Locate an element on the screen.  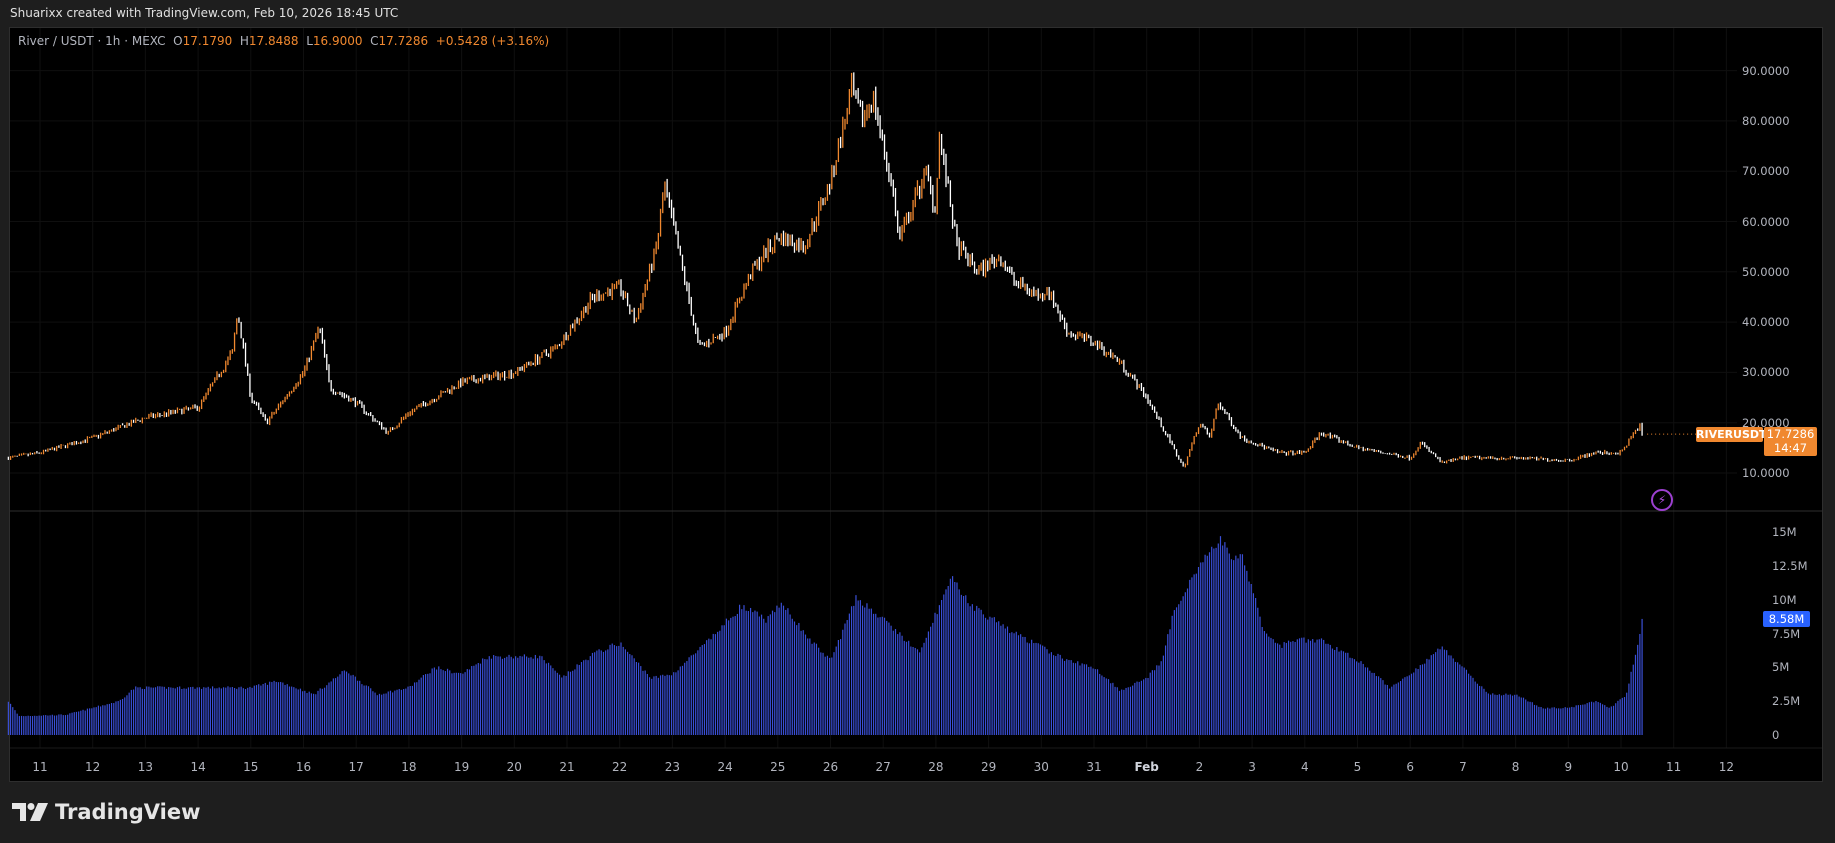
volume-tick-label: 7.5M is located at coordinates (1786, 633).